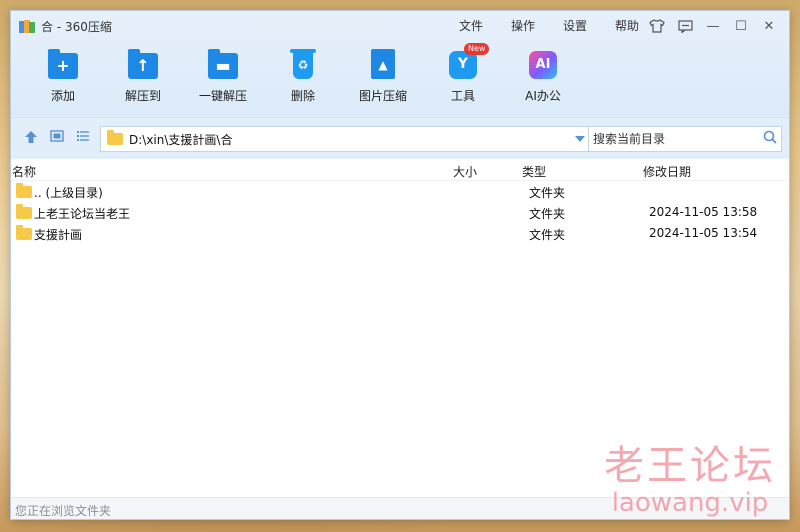 This screenshot has height=532, width=800. I want to click on path-combobox: D:\xin\支援計画\合, so click(346, 139).